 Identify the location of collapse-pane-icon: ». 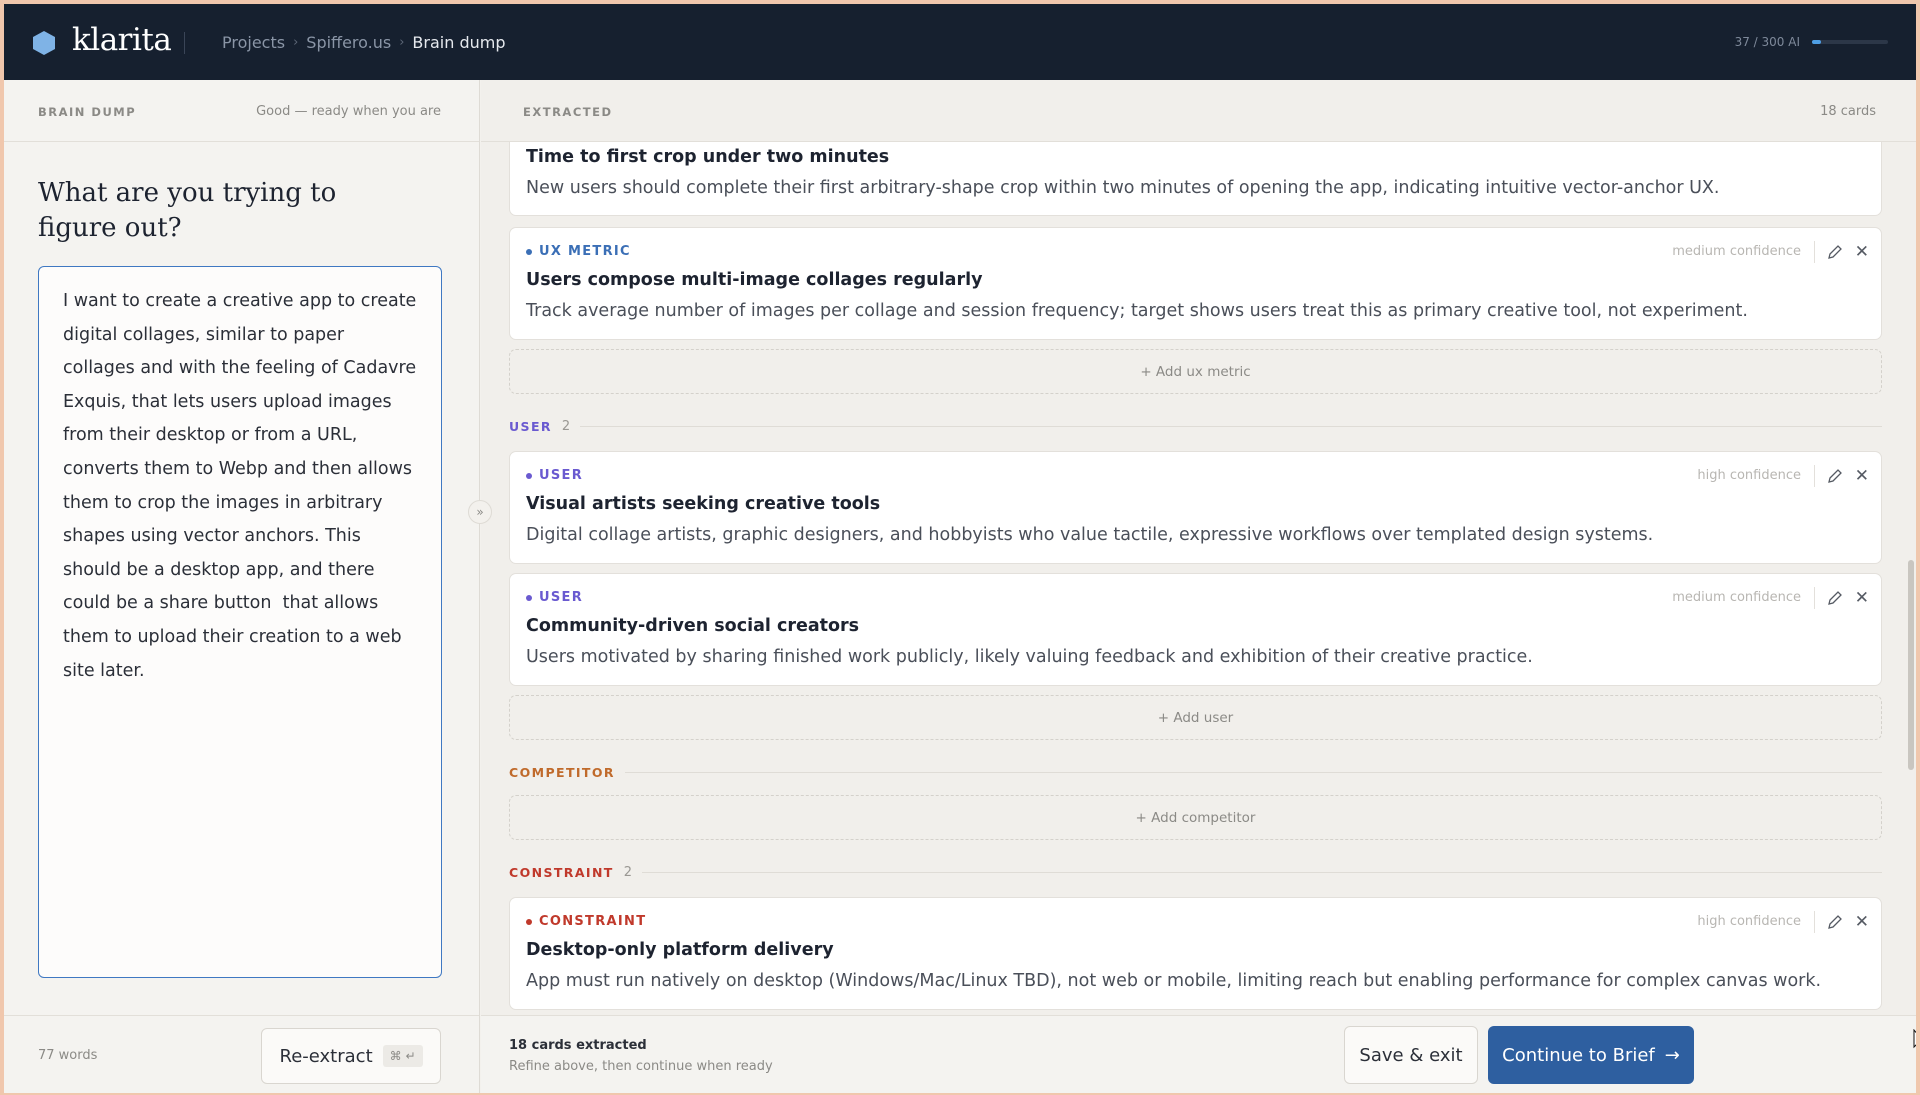
(480, 512).